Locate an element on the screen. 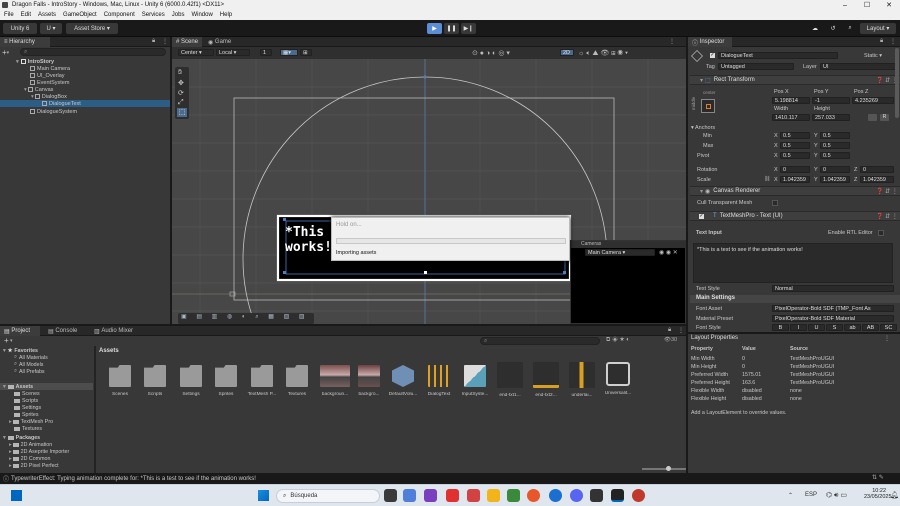 This screenshot has height=506, width=900. move-tool-icon: ✥ is located at coordinates (181, 83).